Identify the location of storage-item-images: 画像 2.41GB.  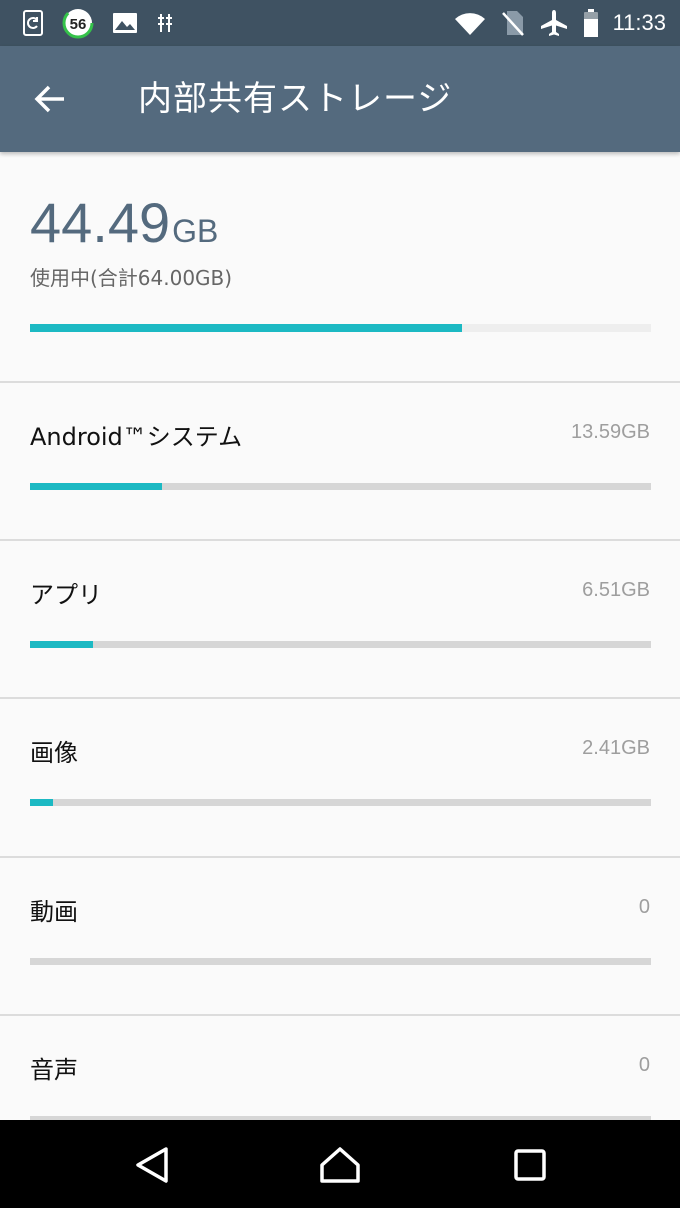
(340, 777).